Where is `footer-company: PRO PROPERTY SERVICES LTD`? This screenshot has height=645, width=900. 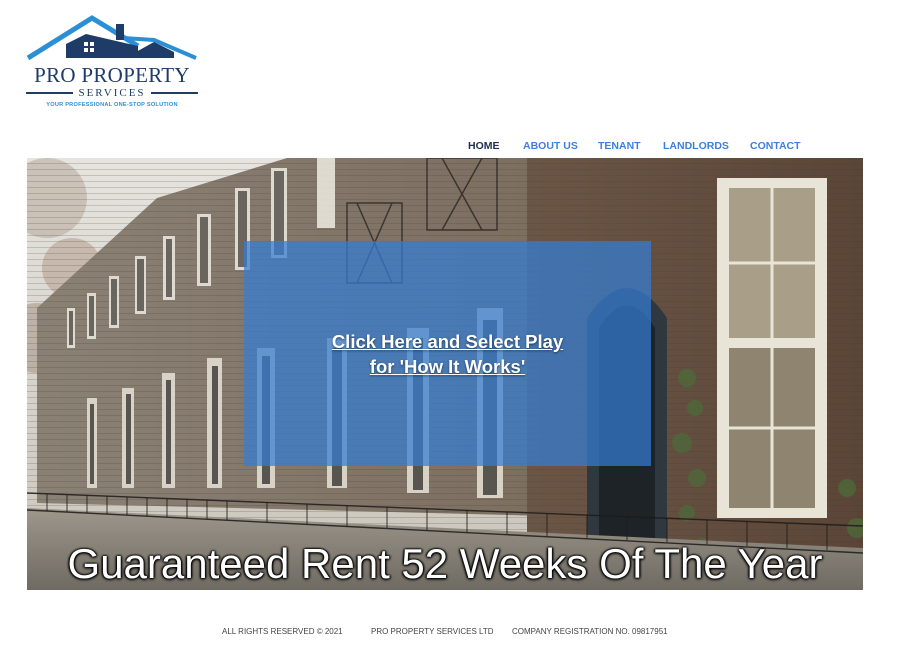 footer-company: PRO PROPERTY SERVICES LTD is located at coordinates (432, 631).